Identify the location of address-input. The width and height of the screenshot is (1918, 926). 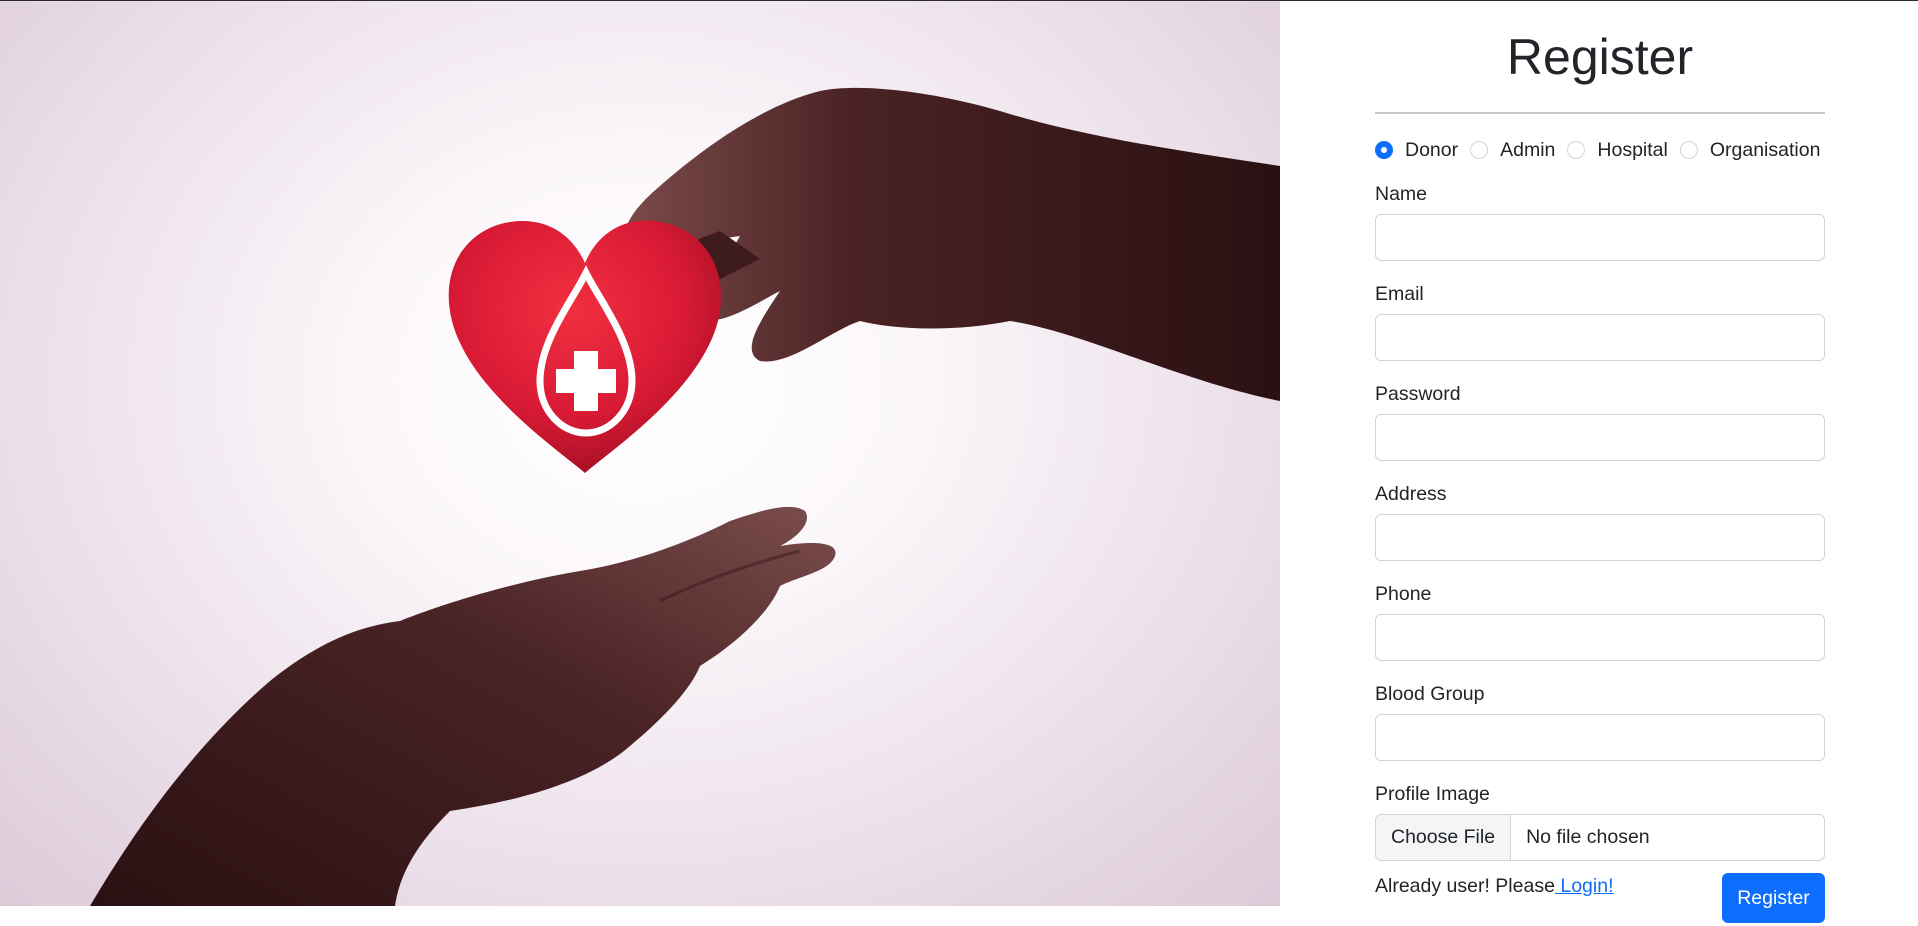
(1600, 537).